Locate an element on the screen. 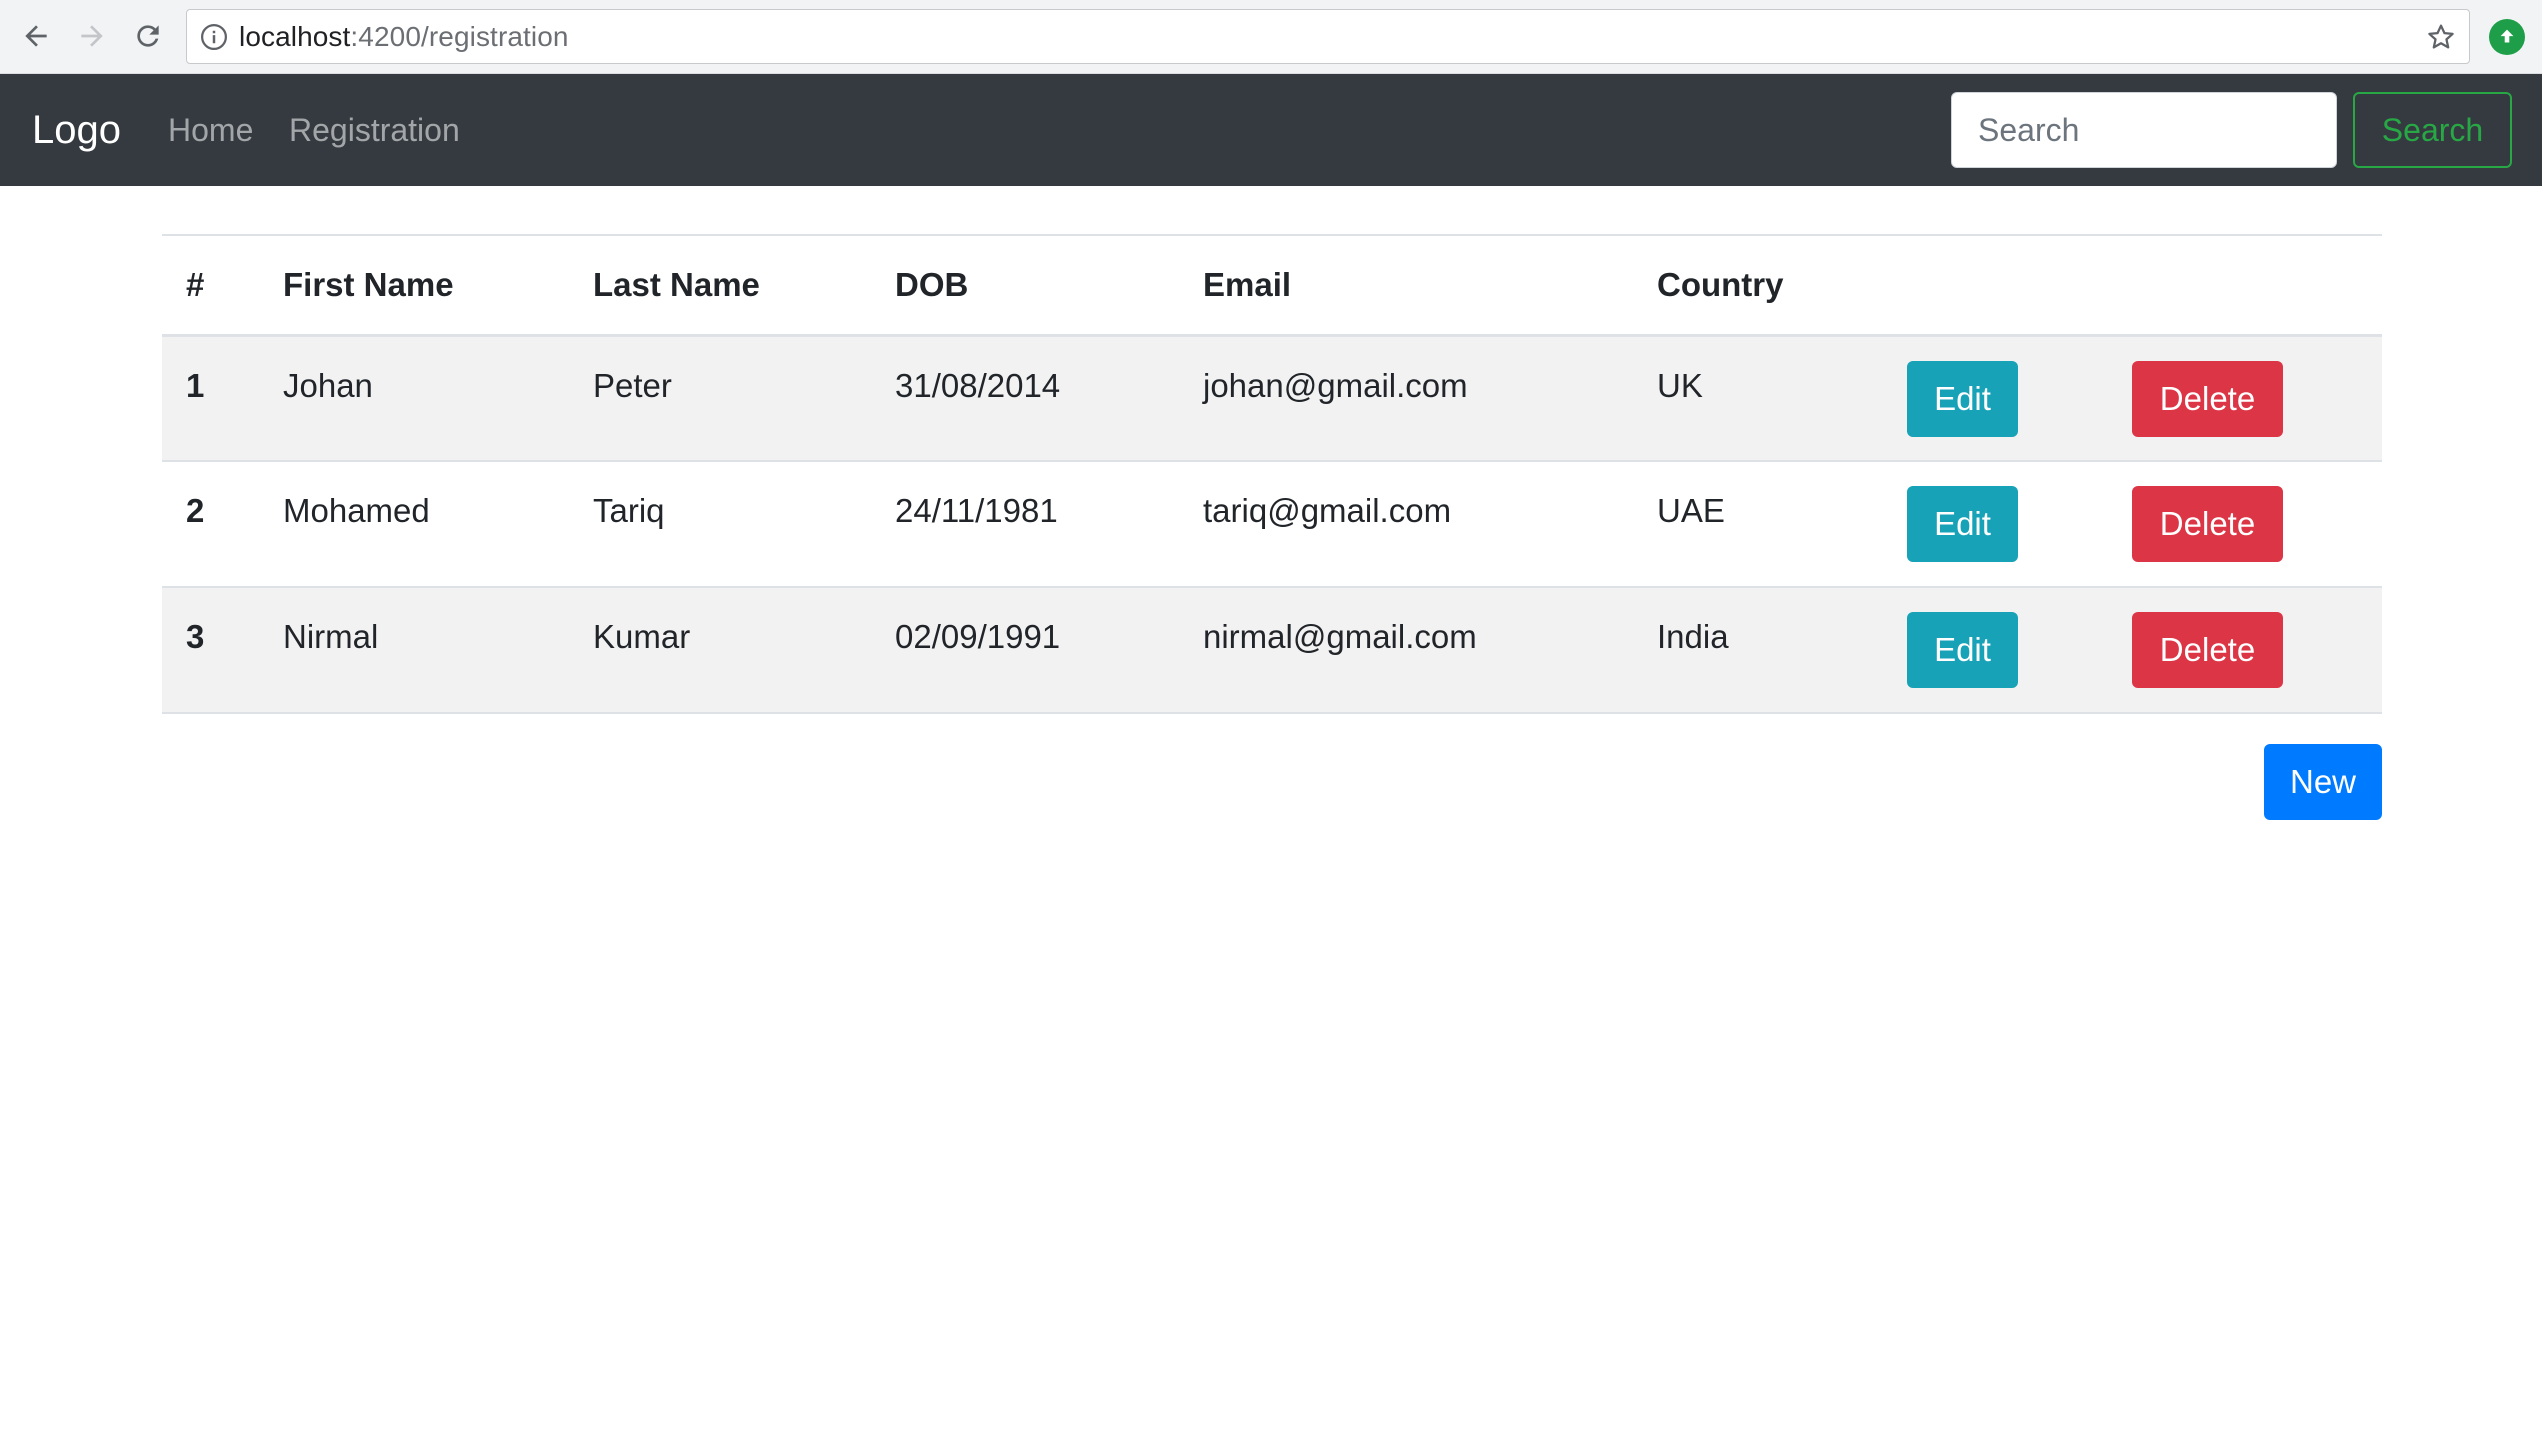  arrow-right-icon is located at coordinates (92, 36).